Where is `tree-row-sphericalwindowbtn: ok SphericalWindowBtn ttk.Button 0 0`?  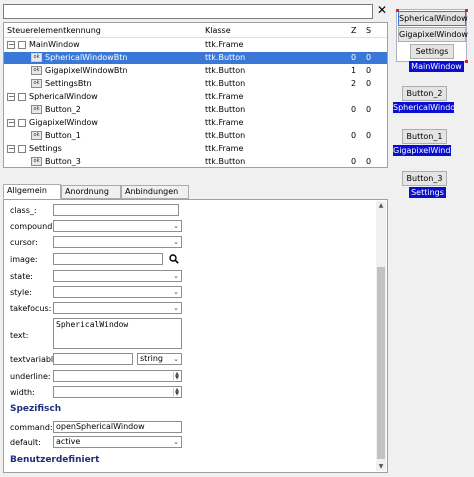
tree-row-sphericalwindowbtn: ok SphericalWindowBtn ttk.Button 0 0 is located at coordinates (195, 58).